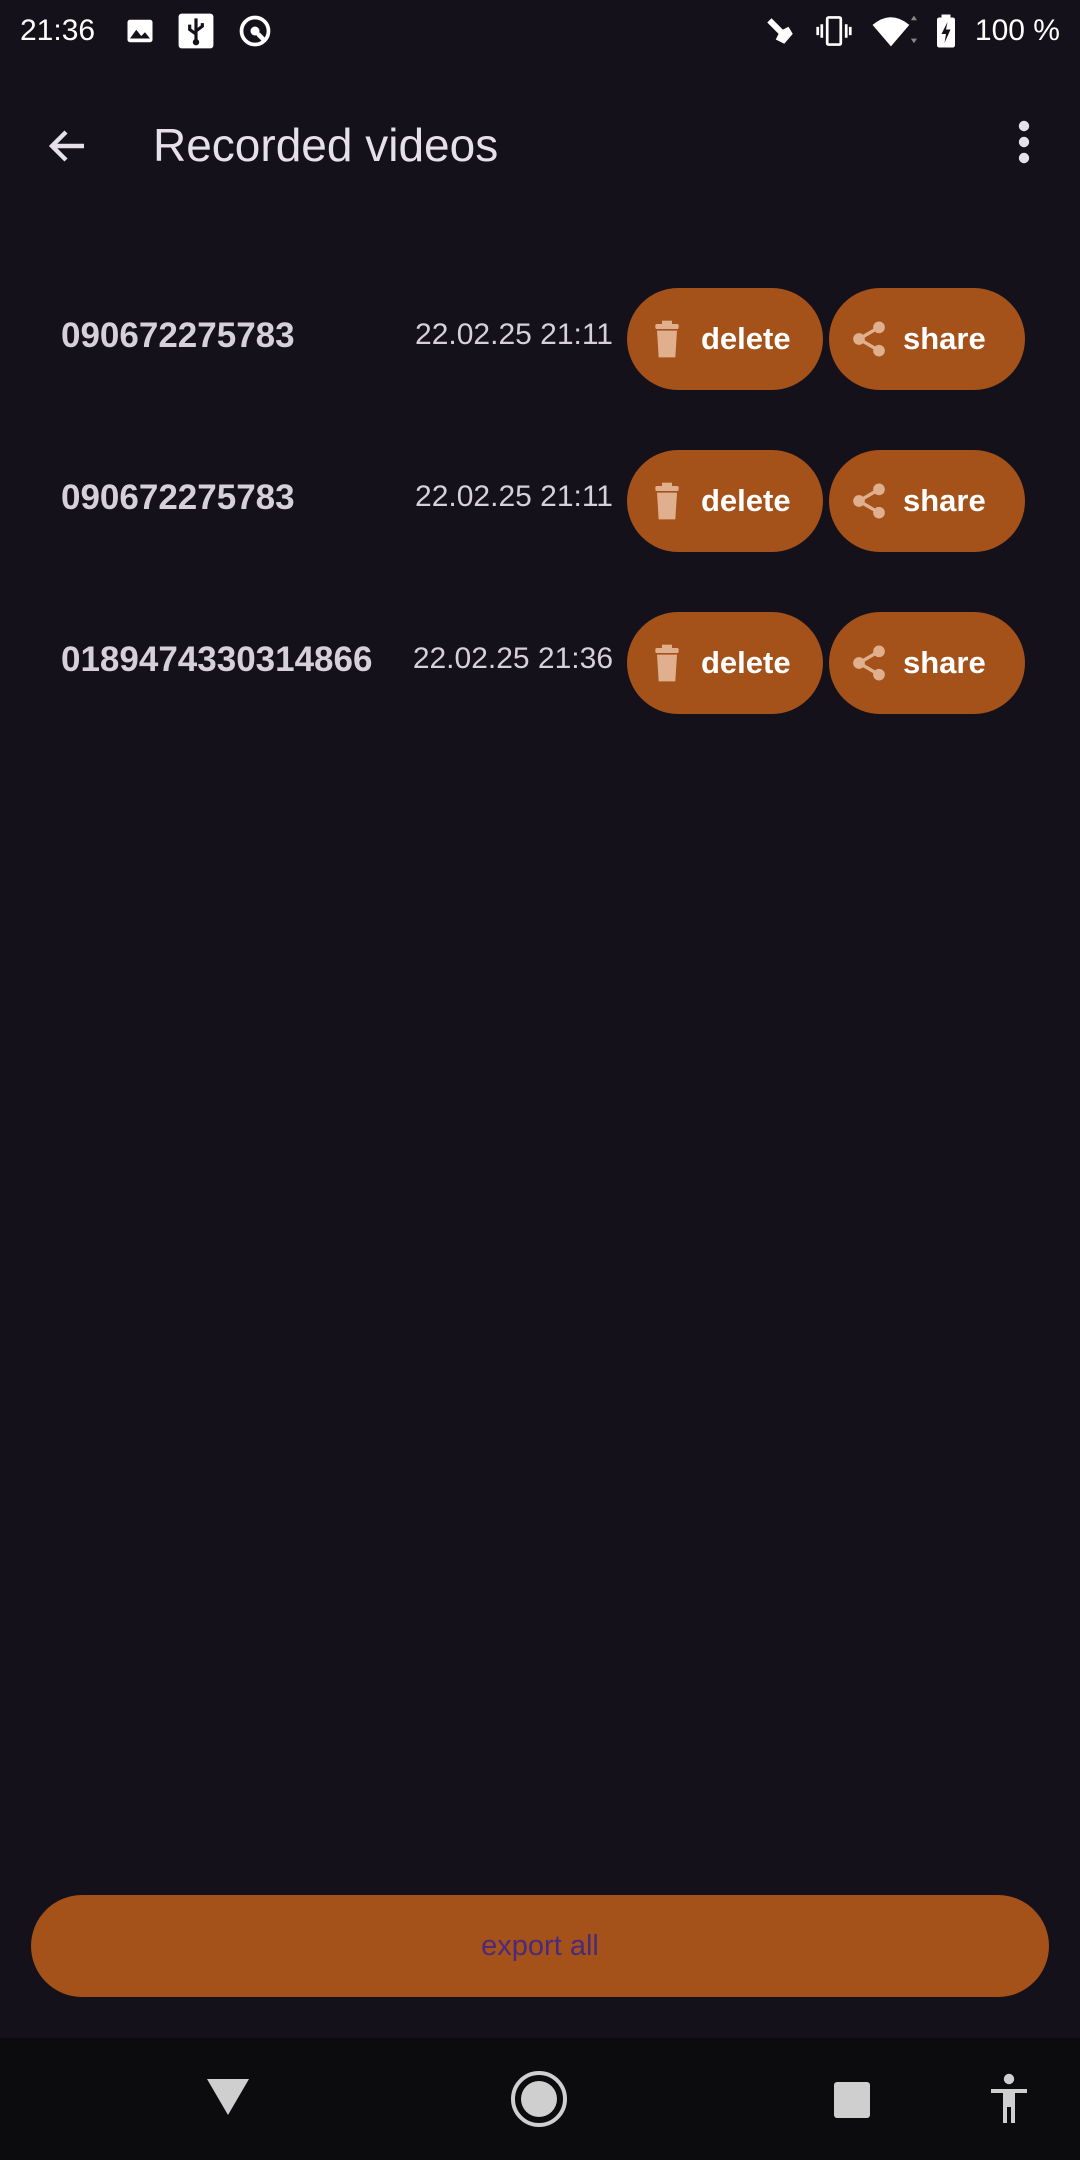 The height and width of the screenshot is (2160, 1080). I want to click on nav-recents-button, so click(852, 2100).